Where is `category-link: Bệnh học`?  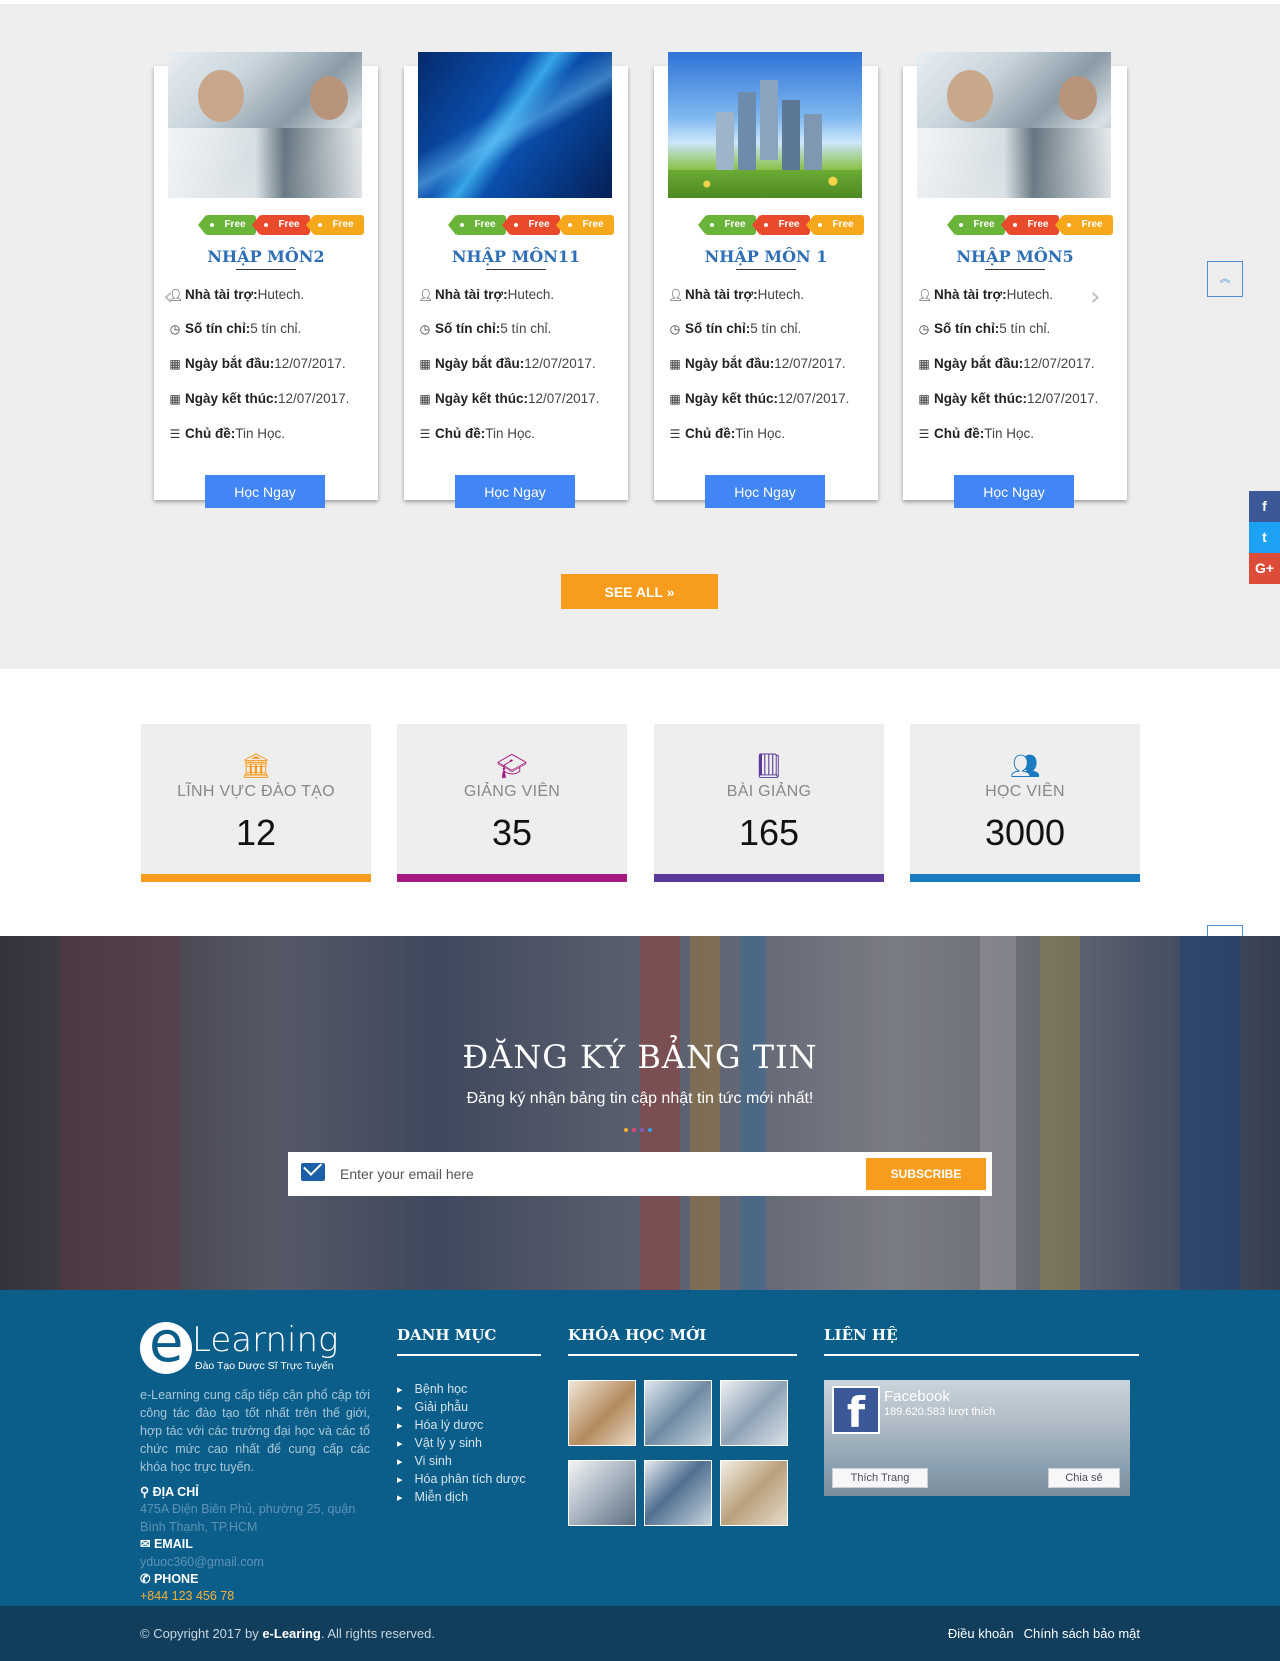 category-link: Bệnh học is located at coordinates (461, 1389).